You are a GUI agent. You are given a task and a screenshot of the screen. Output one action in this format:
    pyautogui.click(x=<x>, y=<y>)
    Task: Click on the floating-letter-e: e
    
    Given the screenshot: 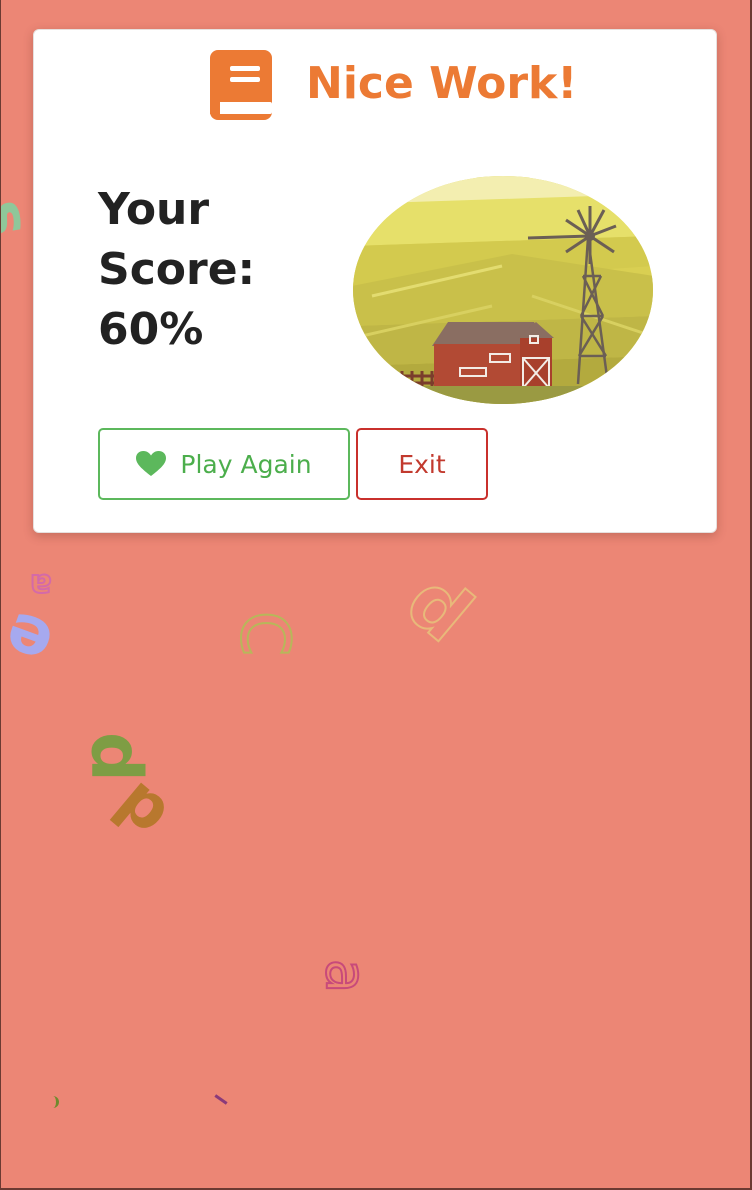 What is the action you would take?
    pyautogui.click(x=31, y=639)
    